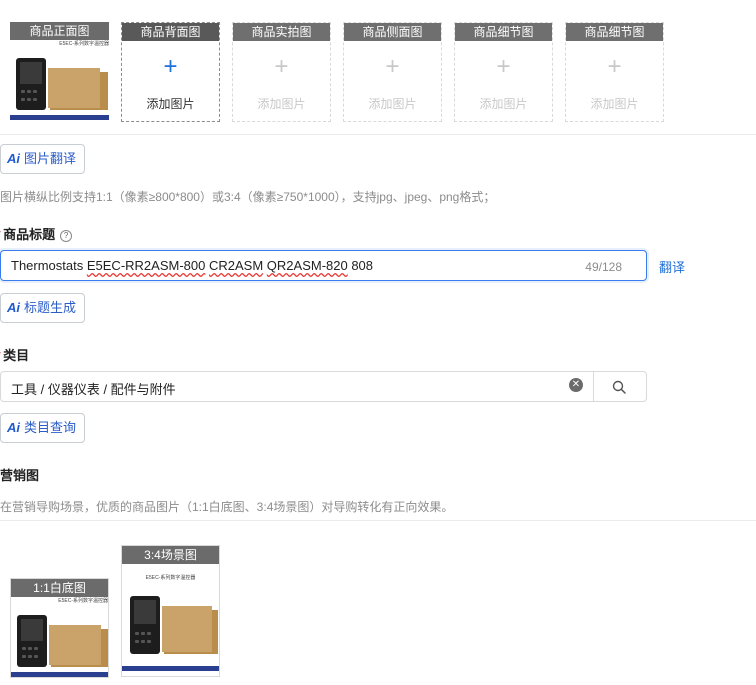  What do you see at coordinates (297, 386) in the screenshot?
I see `category-input: 工具 / 仪器仪表 / 配件与附件` at bounding box center [297, 386].